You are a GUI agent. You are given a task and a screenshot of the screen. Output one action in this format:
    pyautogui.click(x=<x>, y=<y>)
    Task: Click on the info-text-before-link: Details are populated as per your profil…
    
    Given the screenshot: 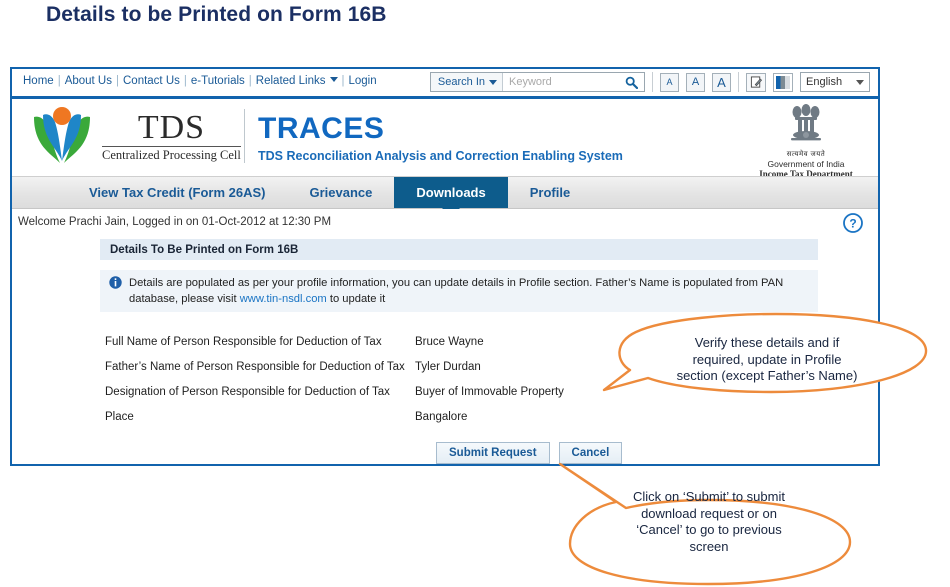 What is the action you would take?
    pyautogui.click(x=456, y=291)
    